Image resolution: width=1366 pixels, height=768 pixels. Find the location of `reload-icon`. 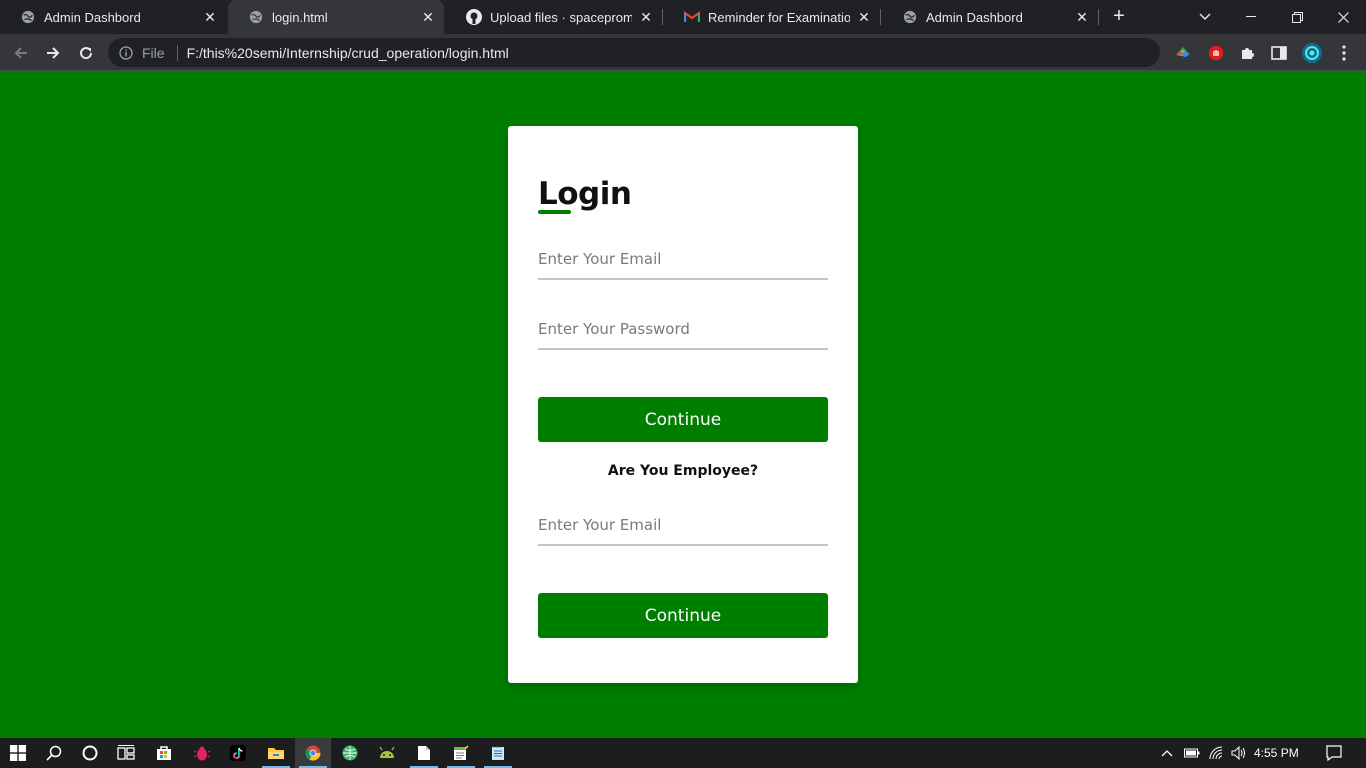

reload-icon is located at coordinates (86, 53).